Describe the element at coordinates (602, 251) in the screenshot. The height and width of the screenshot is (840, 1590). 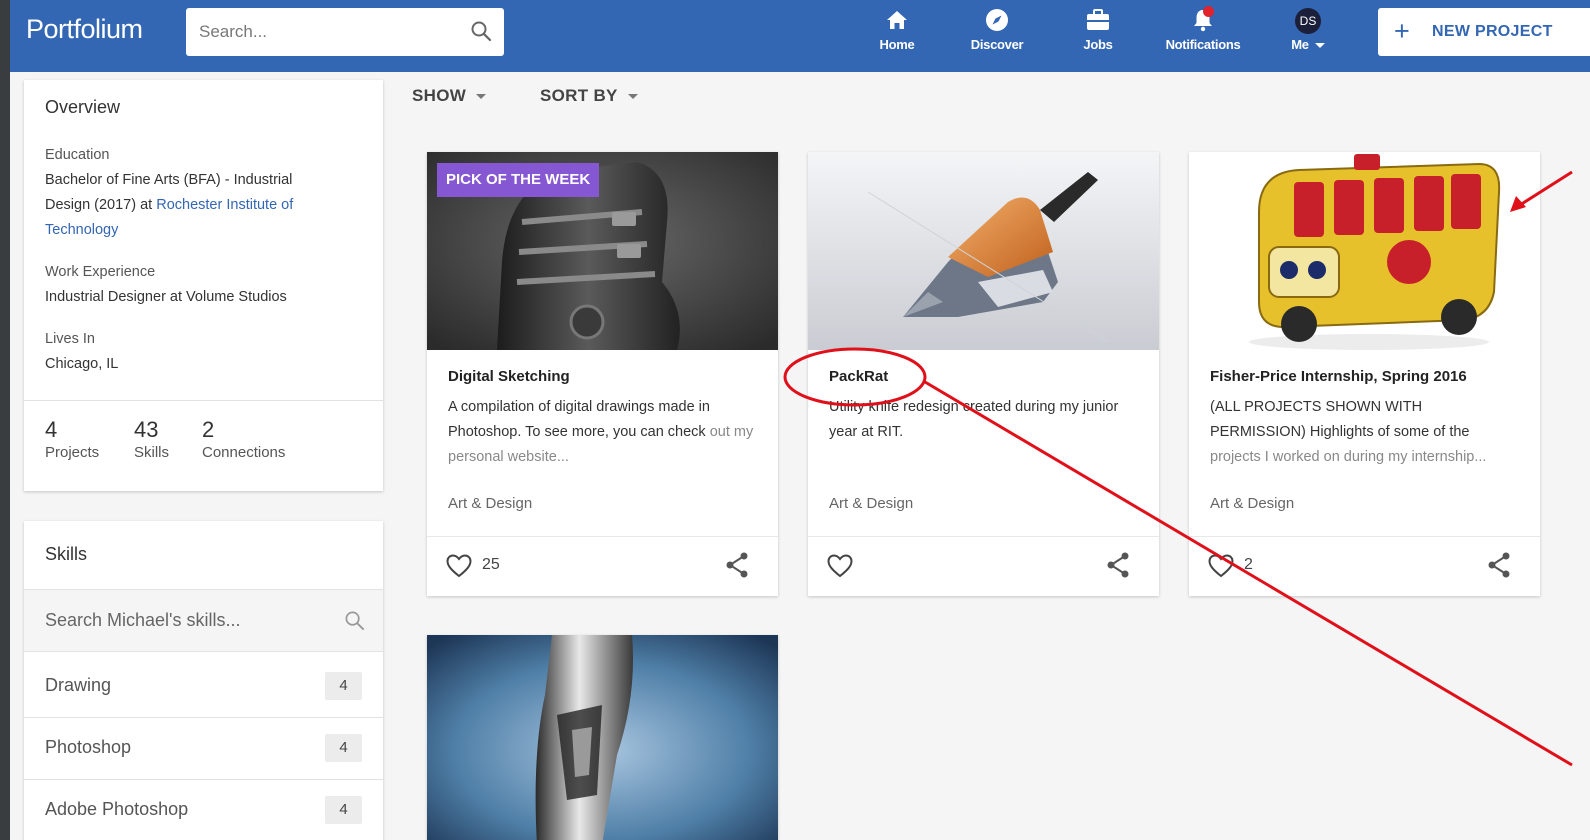
I see `project-thumbnail: PICK OF THE WEEK` at that location.